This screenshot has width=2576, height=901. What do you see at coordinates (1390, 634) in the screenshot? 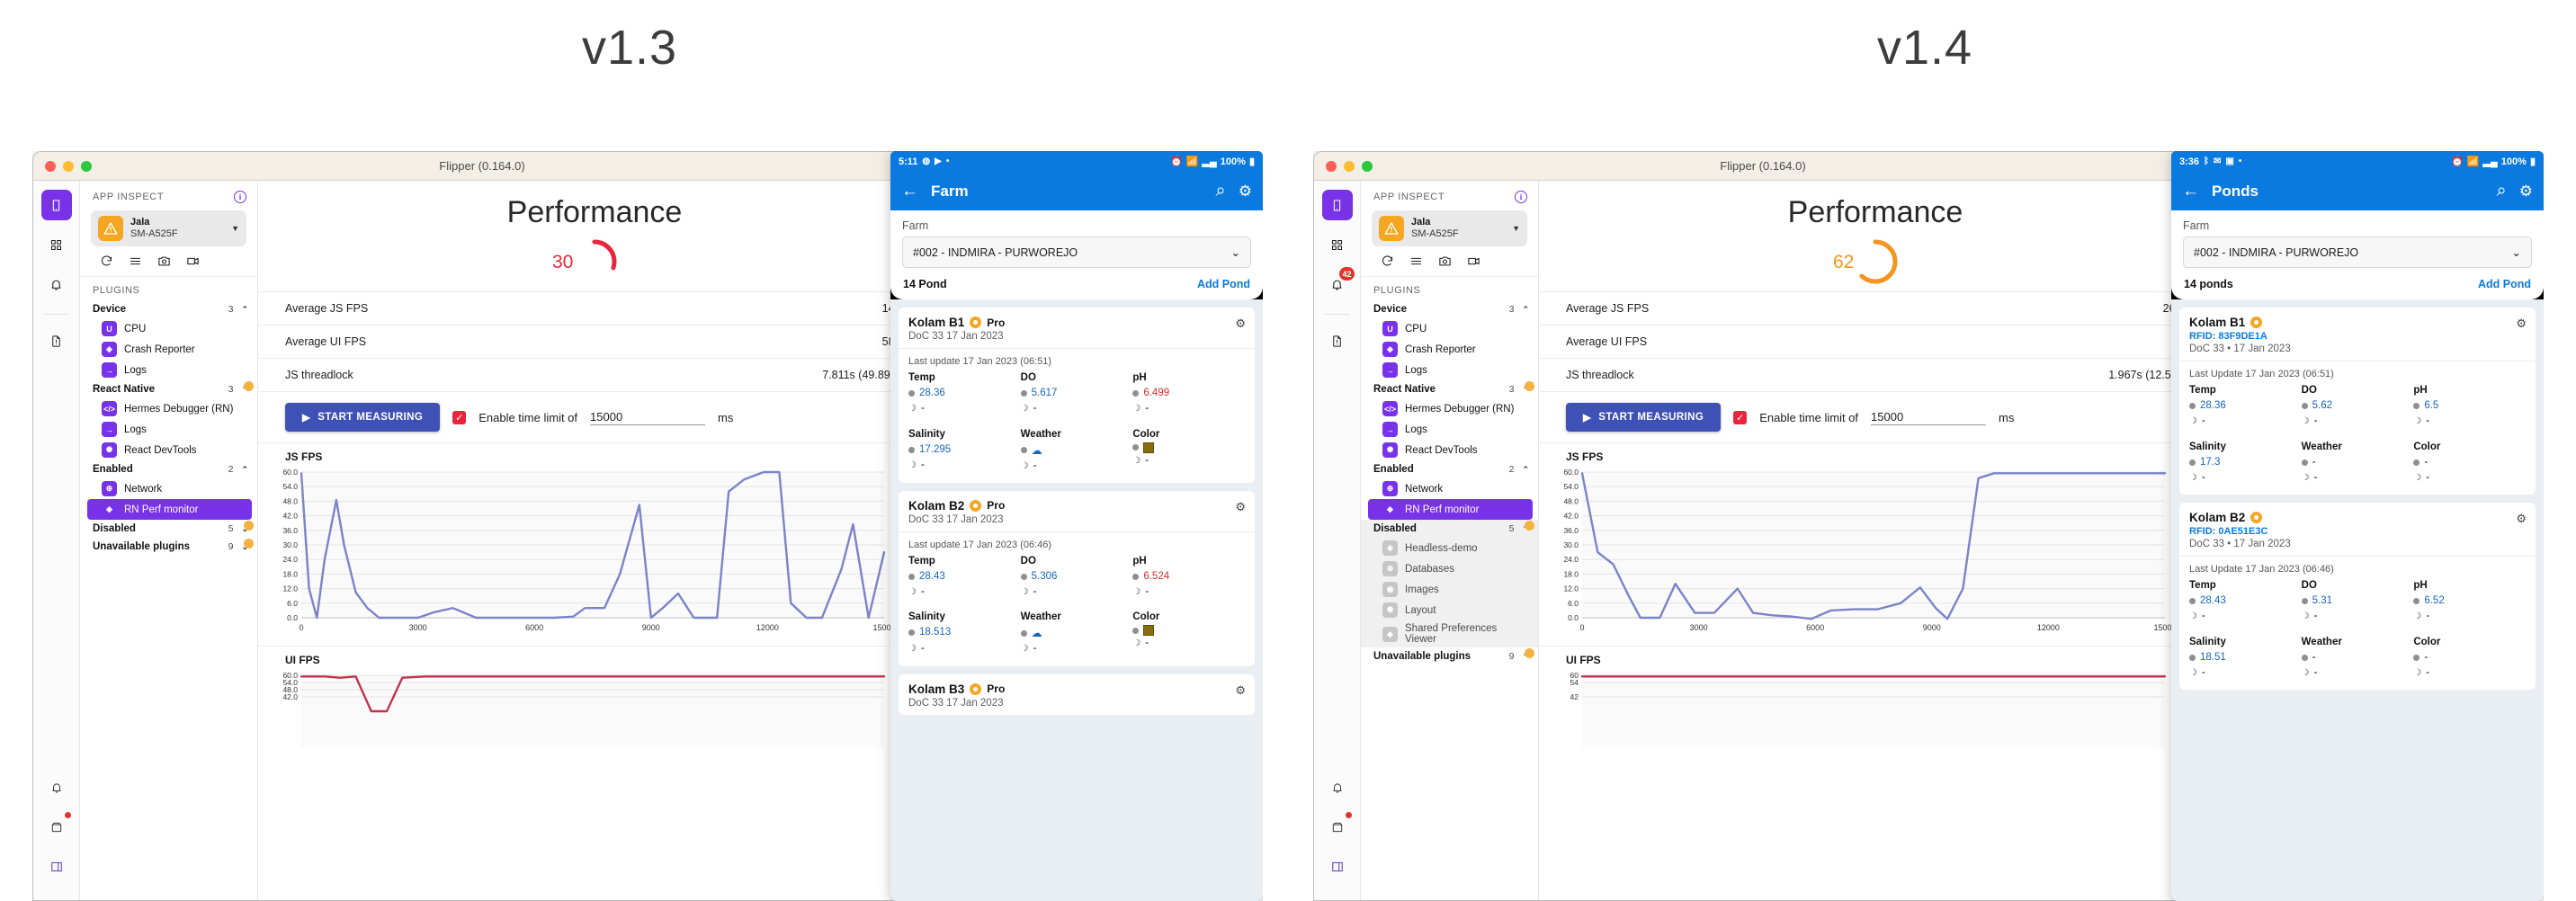
I see `plugin-icon: ◈` at bounding box center [1390, 634].